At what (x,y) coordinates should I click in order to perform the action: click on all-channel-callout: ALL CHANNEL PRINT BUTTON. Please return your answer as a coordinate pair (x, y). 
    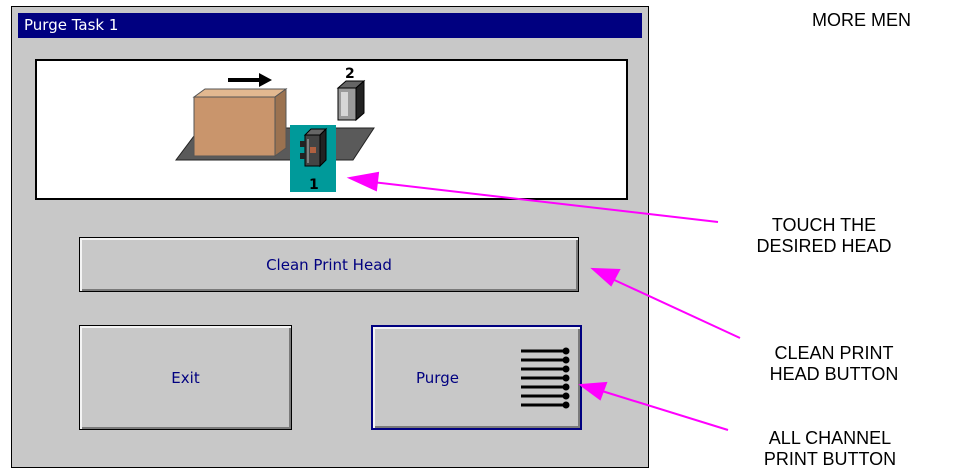
    Looking at the image, I should click on (830, 449).